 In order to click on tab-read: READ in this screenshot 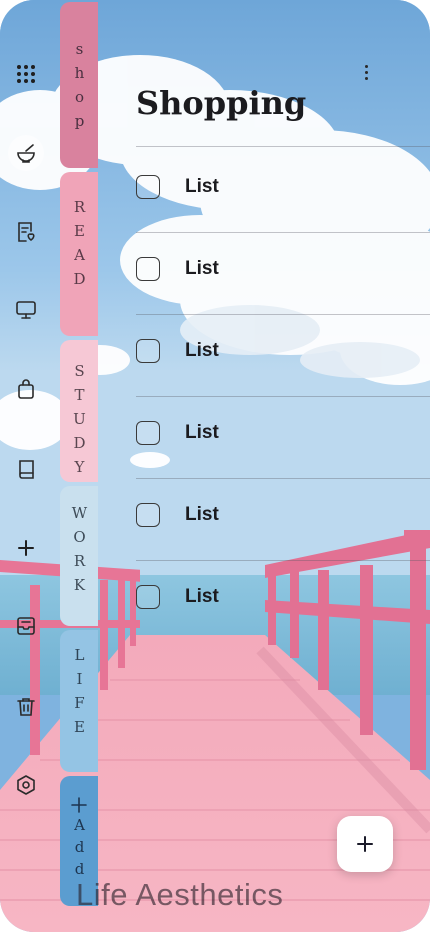, I will do `click(79, 254)`.